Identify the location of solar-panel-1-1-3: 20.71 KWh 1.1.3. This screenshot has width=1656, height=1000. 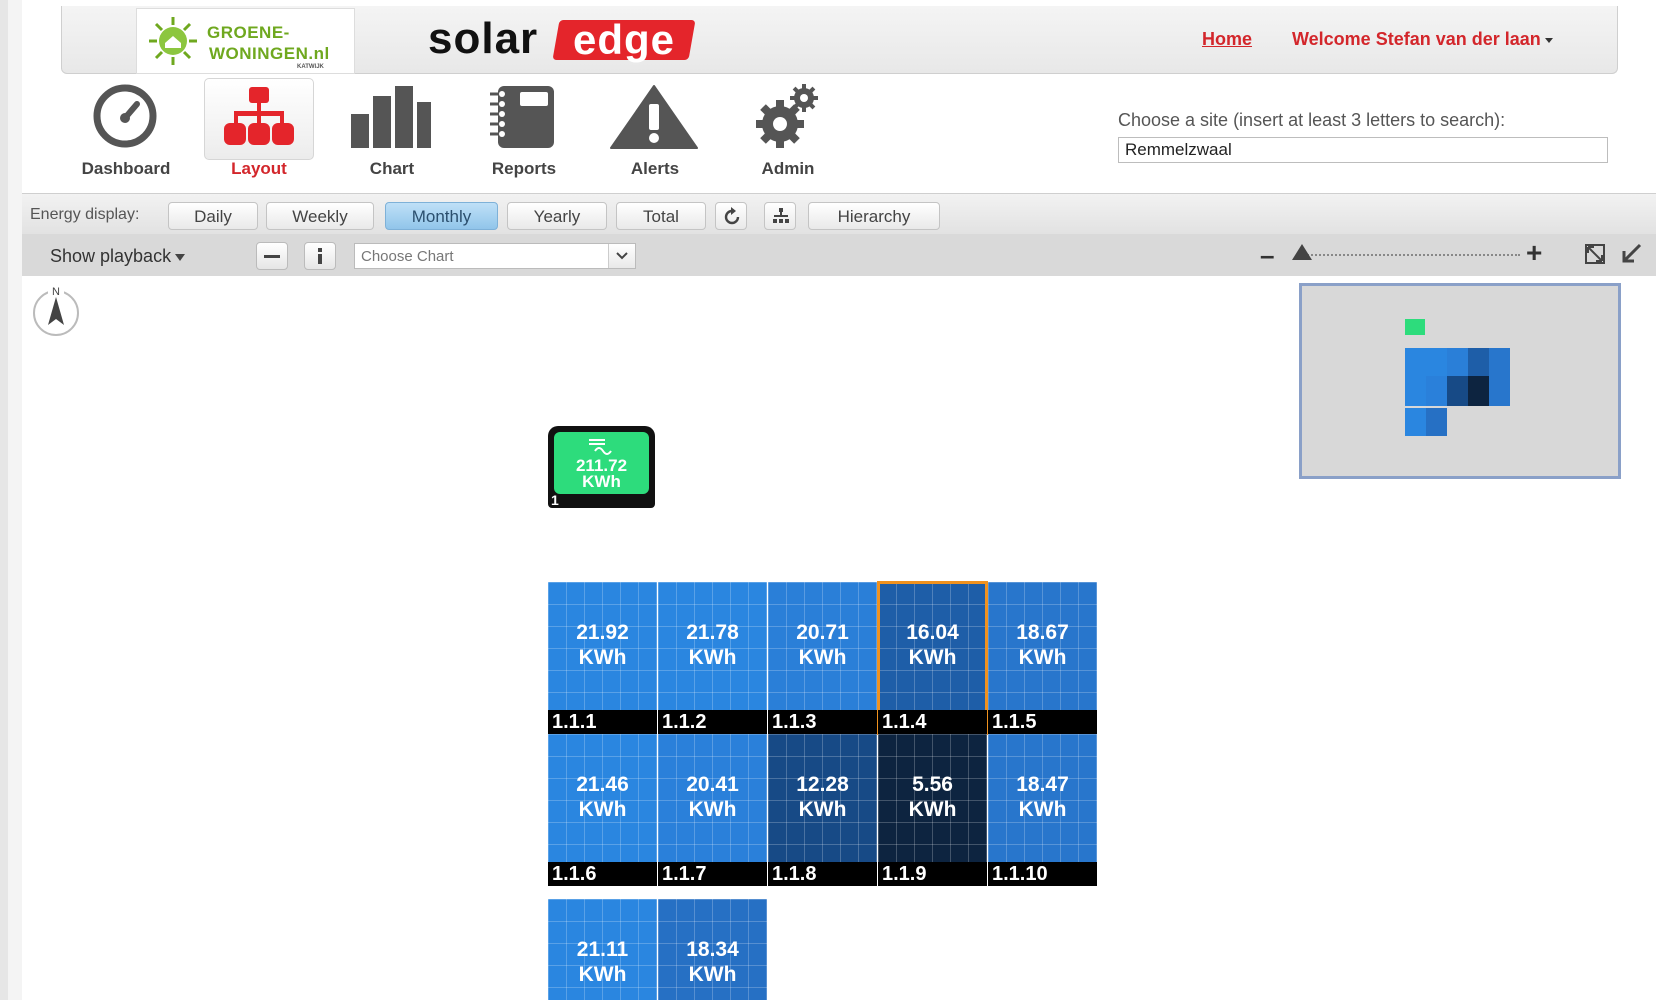
(822, 658).